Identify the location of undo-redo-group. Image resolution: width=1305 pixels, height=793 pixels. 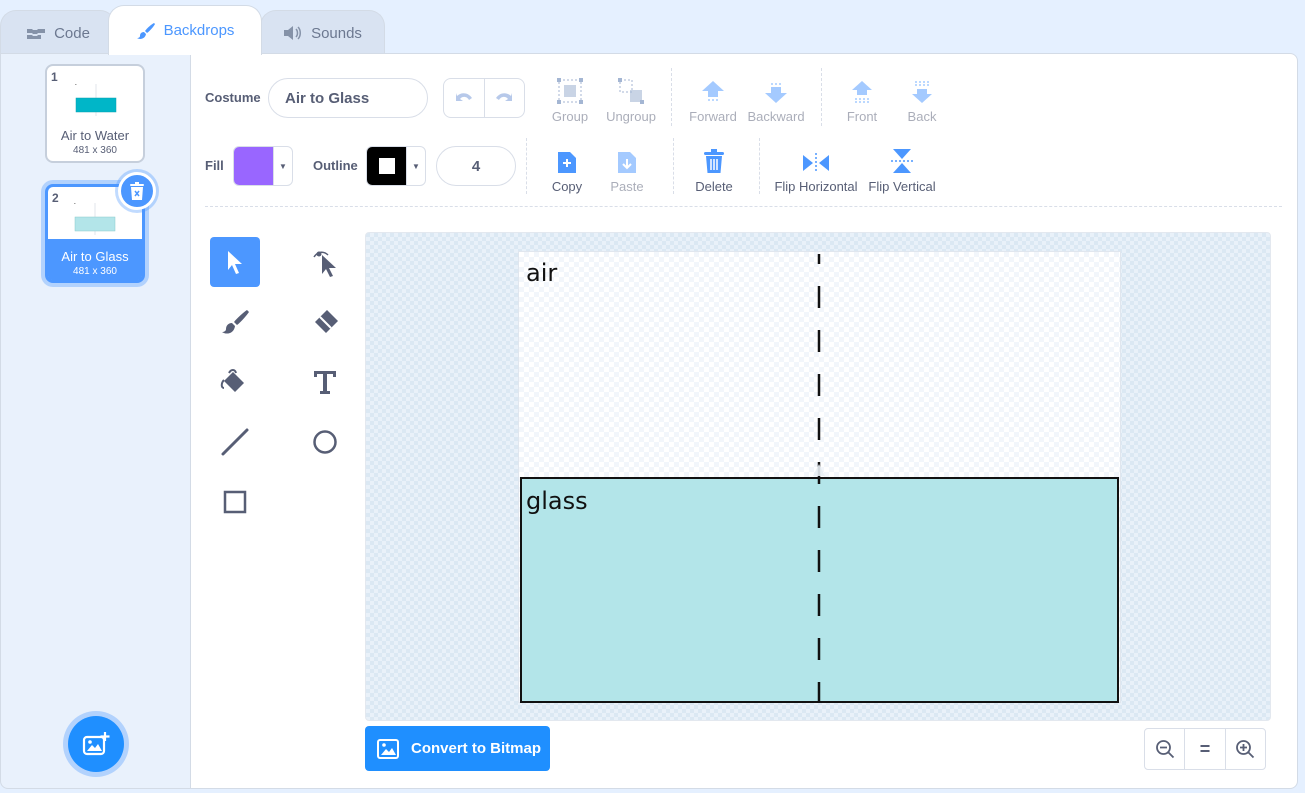
(484, 98).